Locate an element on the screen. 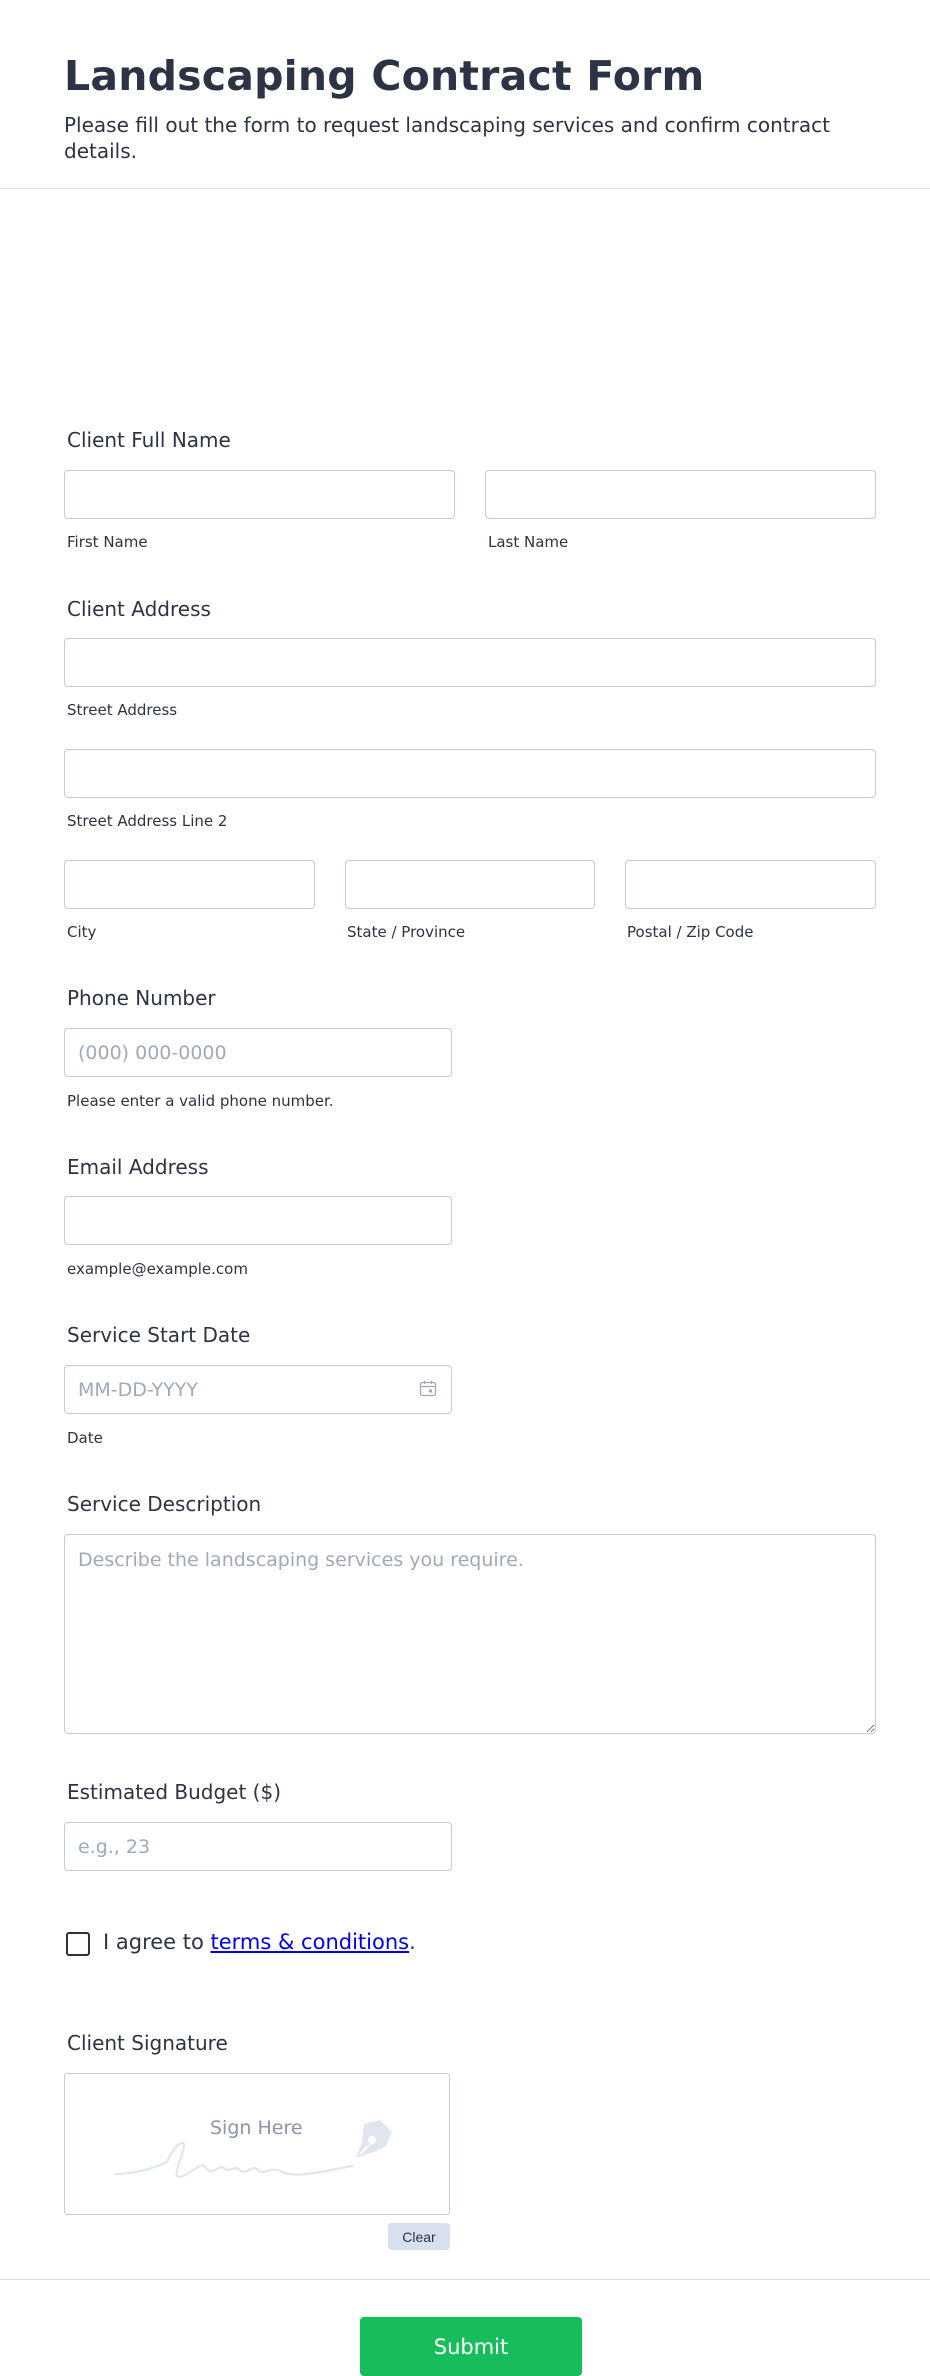 The image size is (930, 2376). start-date-sublabel: Date is located at coordinates (85, 1438).